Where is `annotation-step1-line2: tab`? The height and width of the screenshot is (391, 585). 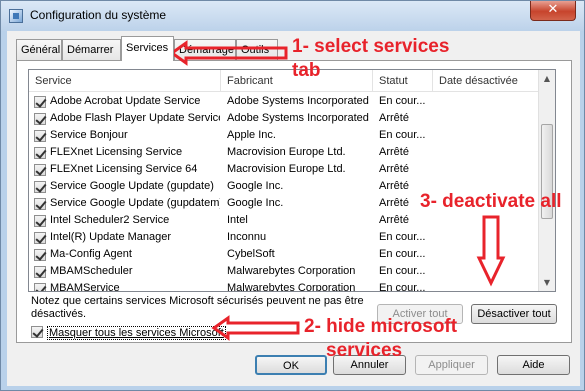
annotation-step1-line2: tab is located at coordinates (306, 70).